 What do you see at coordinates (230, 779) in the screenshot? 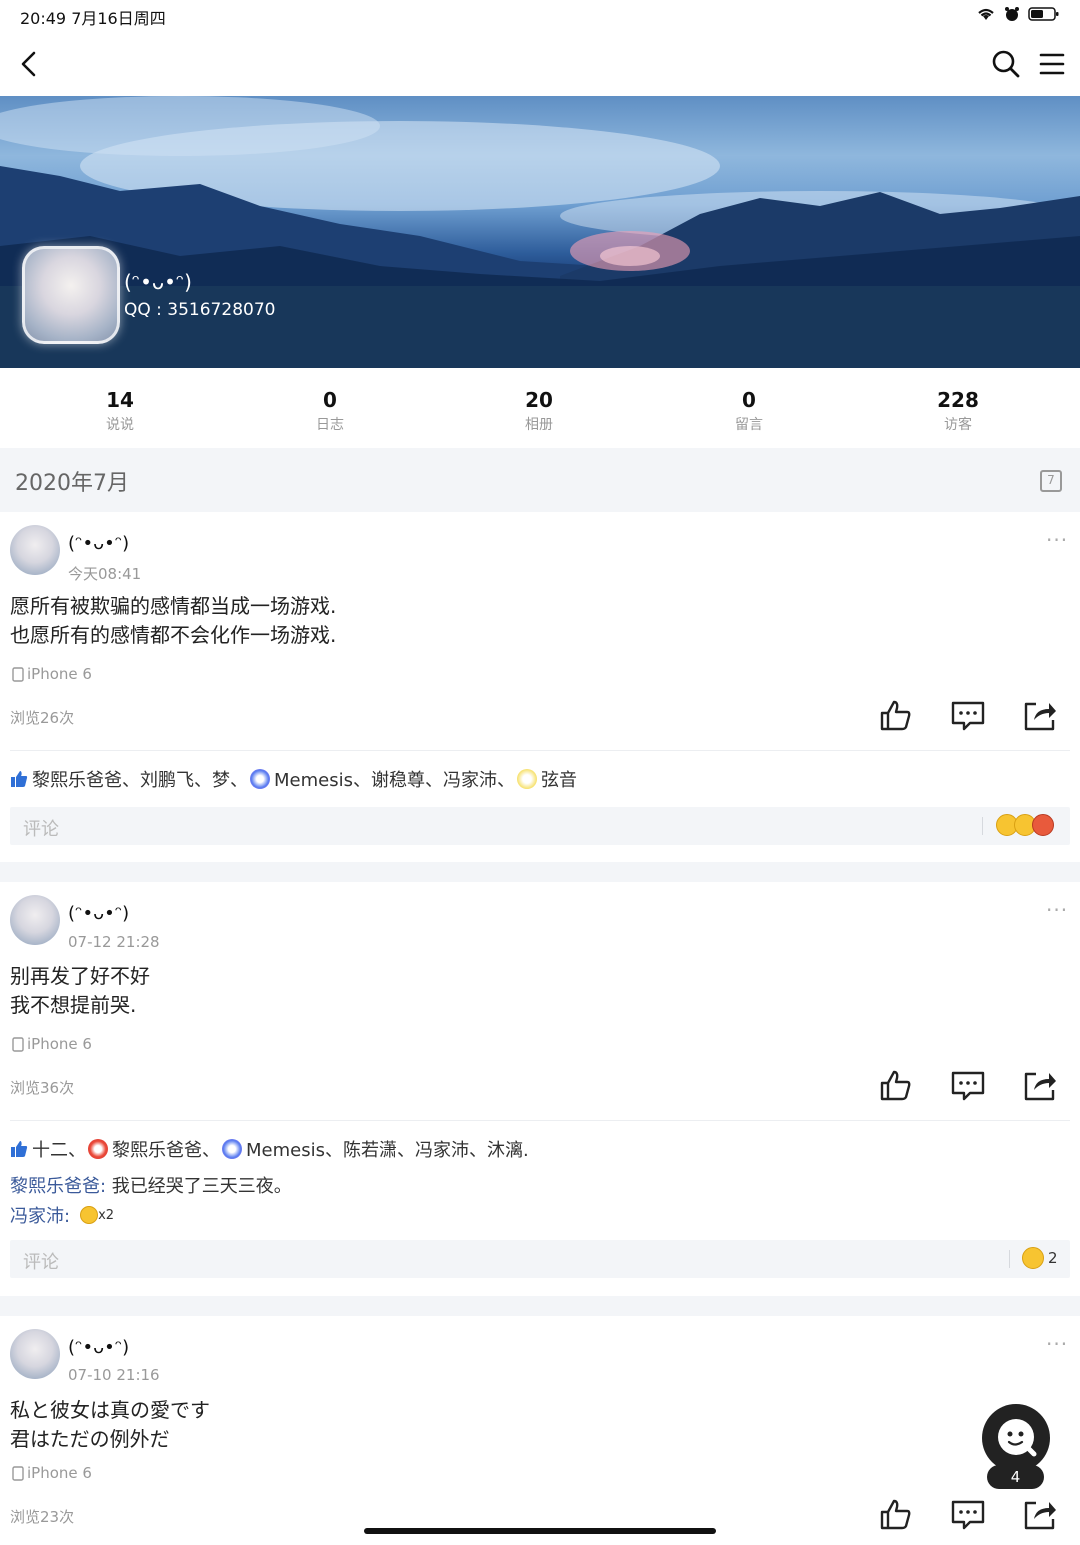
I see `liker-name: 梦、` at bounding box center [230, 779].